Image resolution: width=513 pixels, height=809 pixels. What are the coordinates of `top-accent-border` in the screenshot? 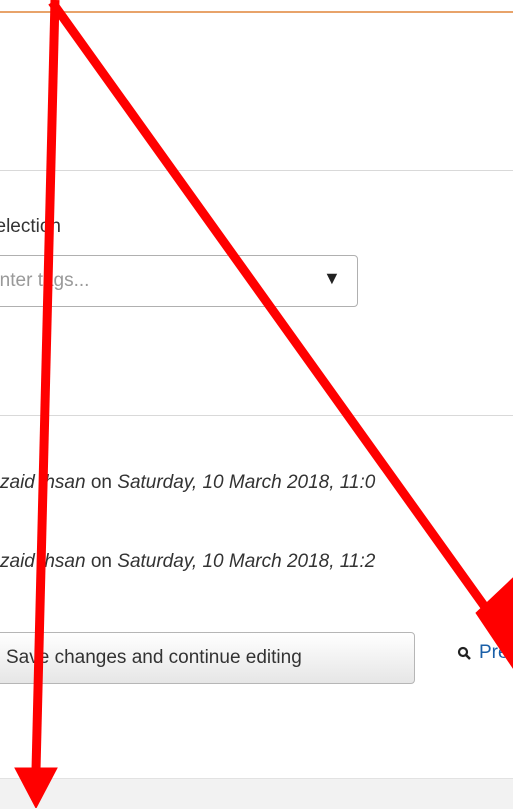 It's located at (256, 6).